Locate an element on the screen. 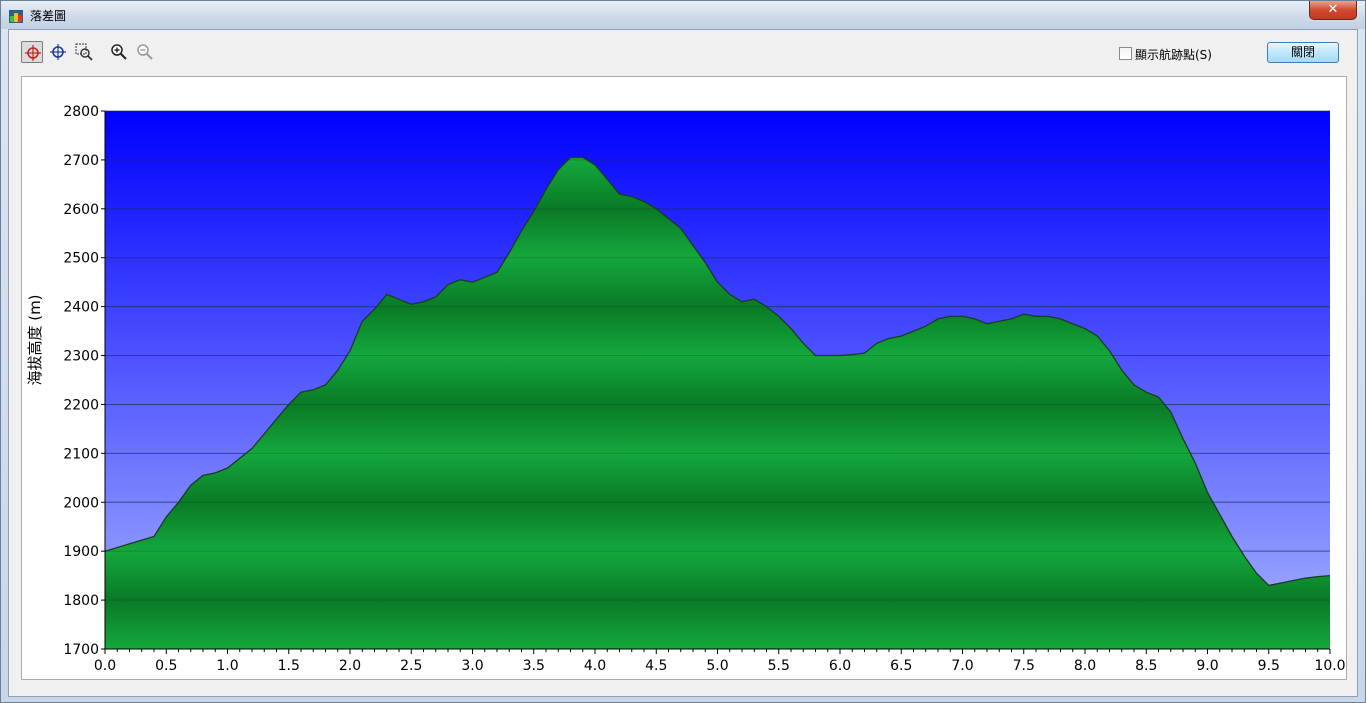  x-tick-label: 7.0 is located at coordinates (962, 666).